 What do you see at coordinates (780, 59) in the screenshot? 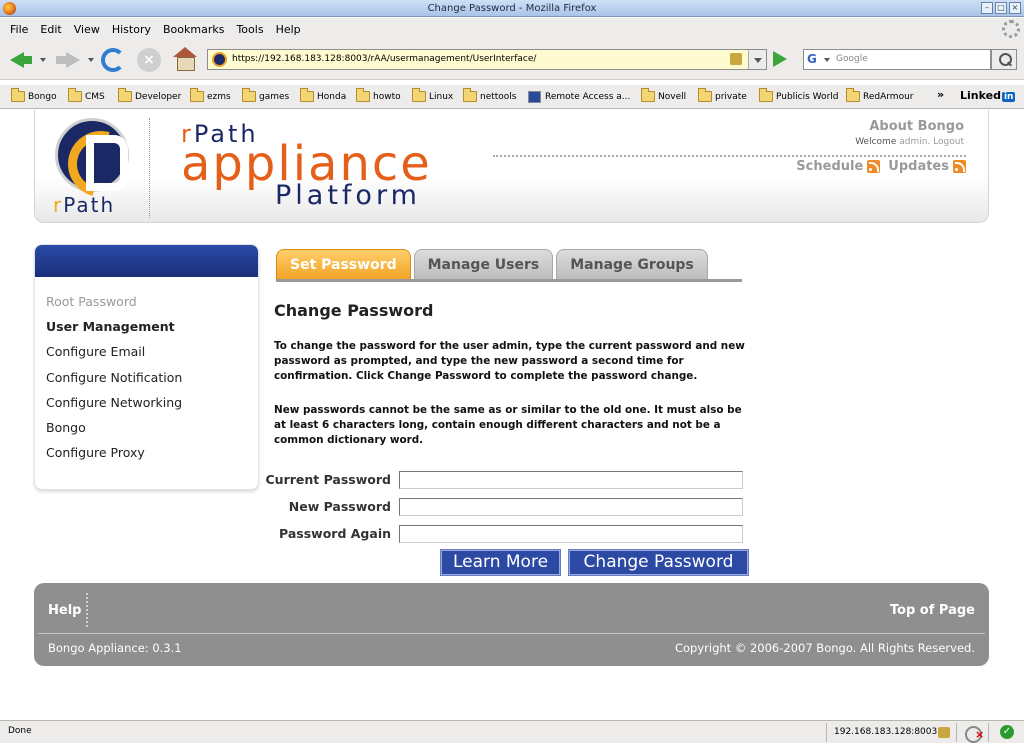
I see `go-arrow-icon` at bounding box center [780, 59].